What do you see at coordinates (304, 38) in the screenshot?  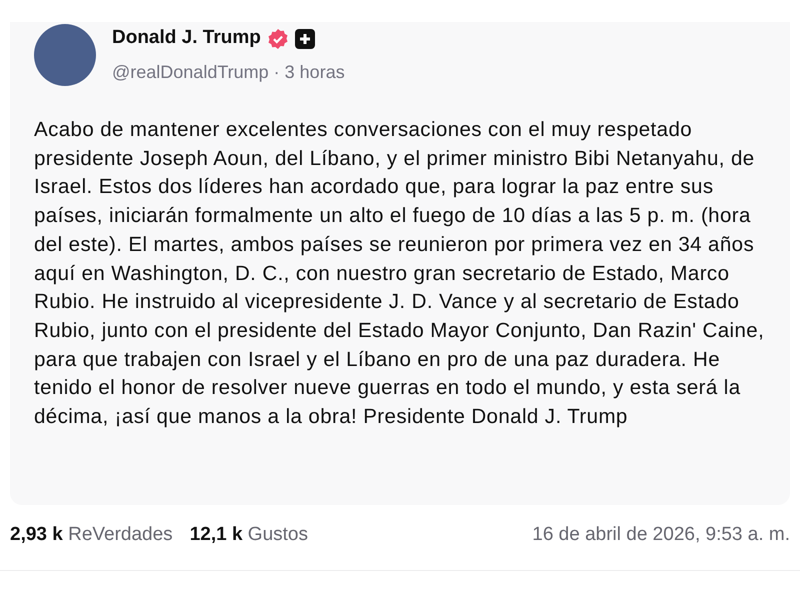 I see `plus-icon` at bounding box center [304, 38].